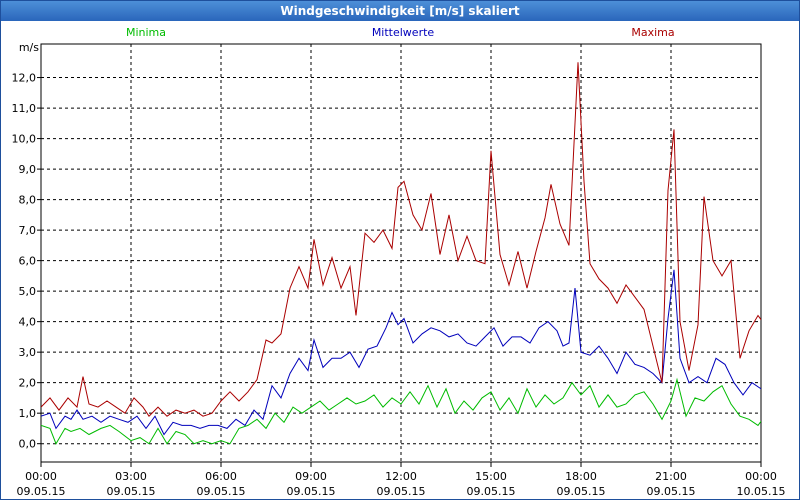  What do you see at coordinates (28, 261) in the screenshot?
I see `y-tick-label: 6,0` at bounding box center [28, 261].